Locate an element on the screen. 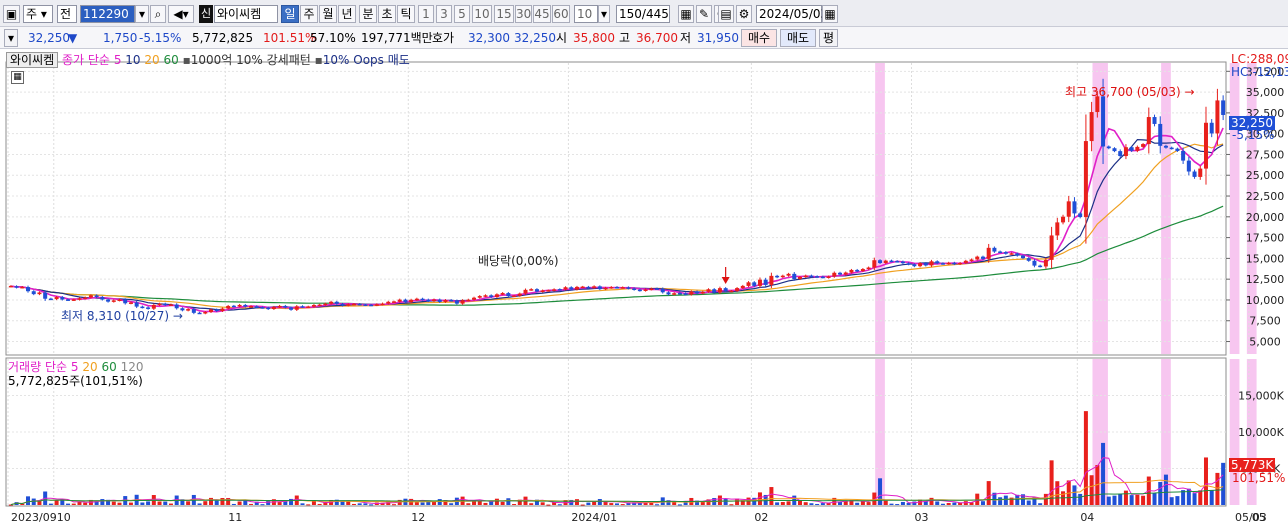 The width and height of the screenshot is (1288, 523). interval-1-button: 1 is located at coordinates (426, 14).